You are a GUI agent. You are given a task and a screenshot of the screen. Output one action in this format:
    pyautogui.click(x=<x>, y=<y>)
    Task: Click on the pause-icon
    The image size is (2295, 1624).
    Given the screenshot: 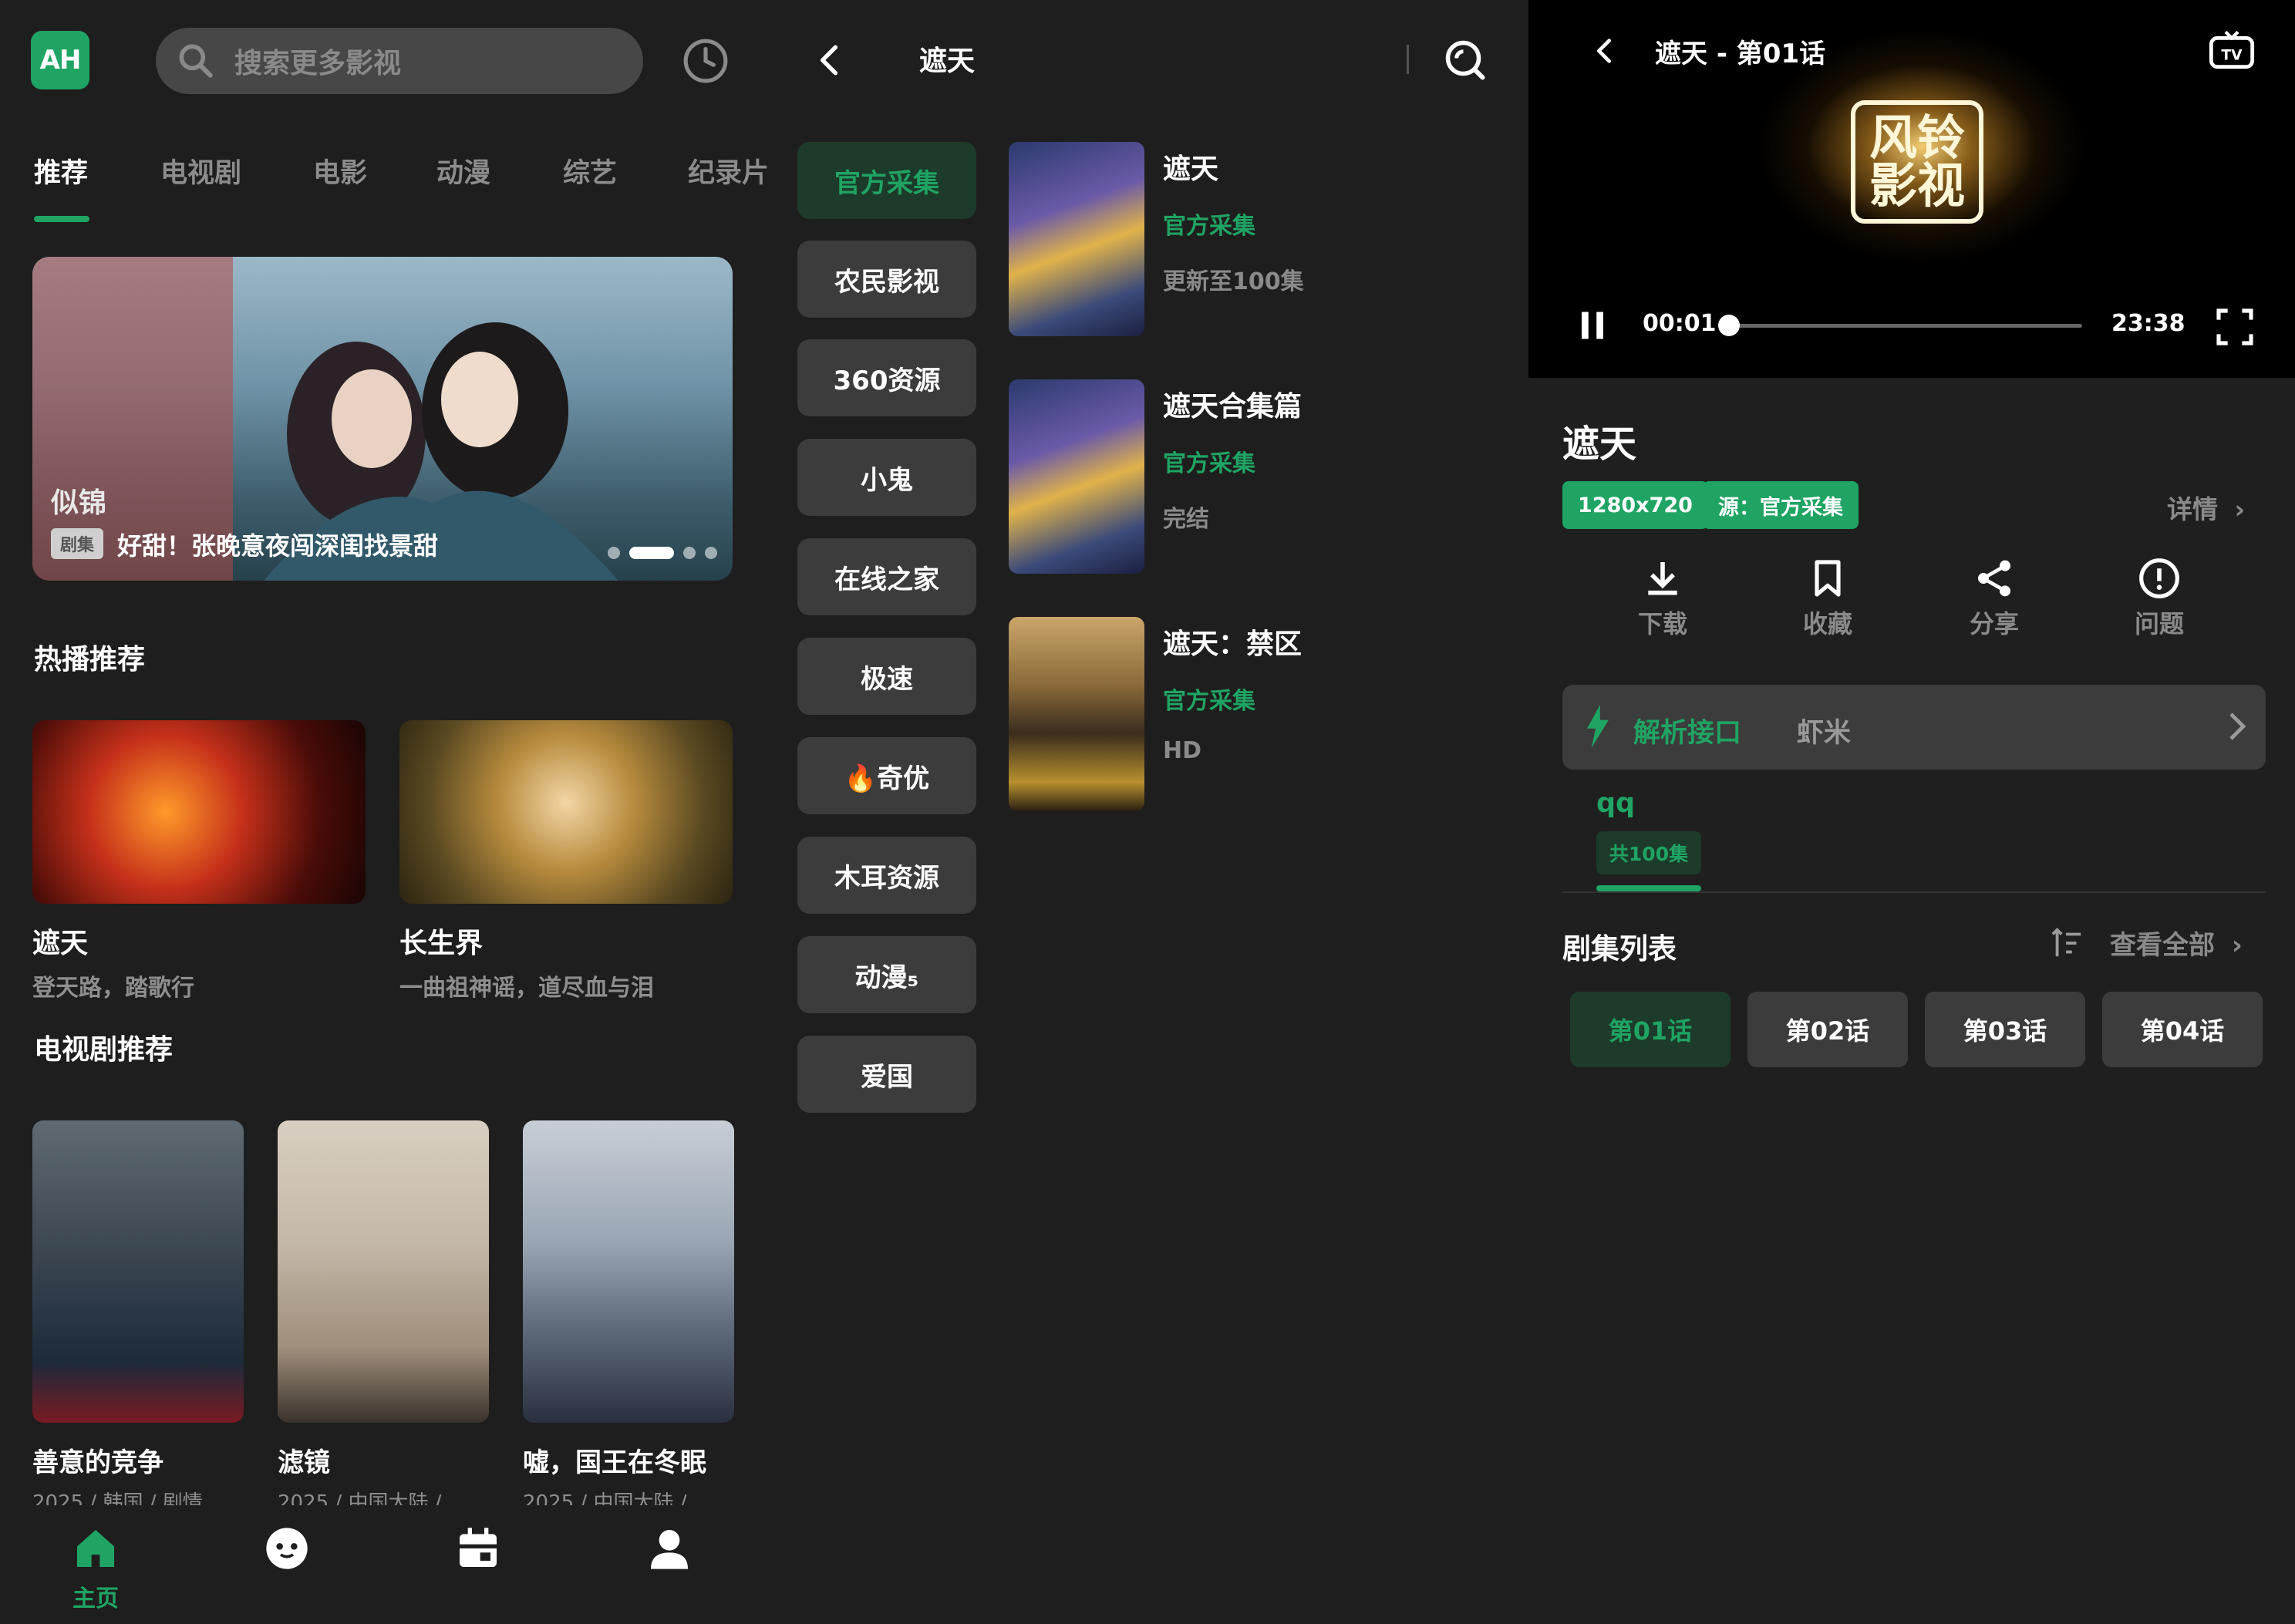 What is the action you would take?
    pyautogui.click(x=1592, y=325)
    